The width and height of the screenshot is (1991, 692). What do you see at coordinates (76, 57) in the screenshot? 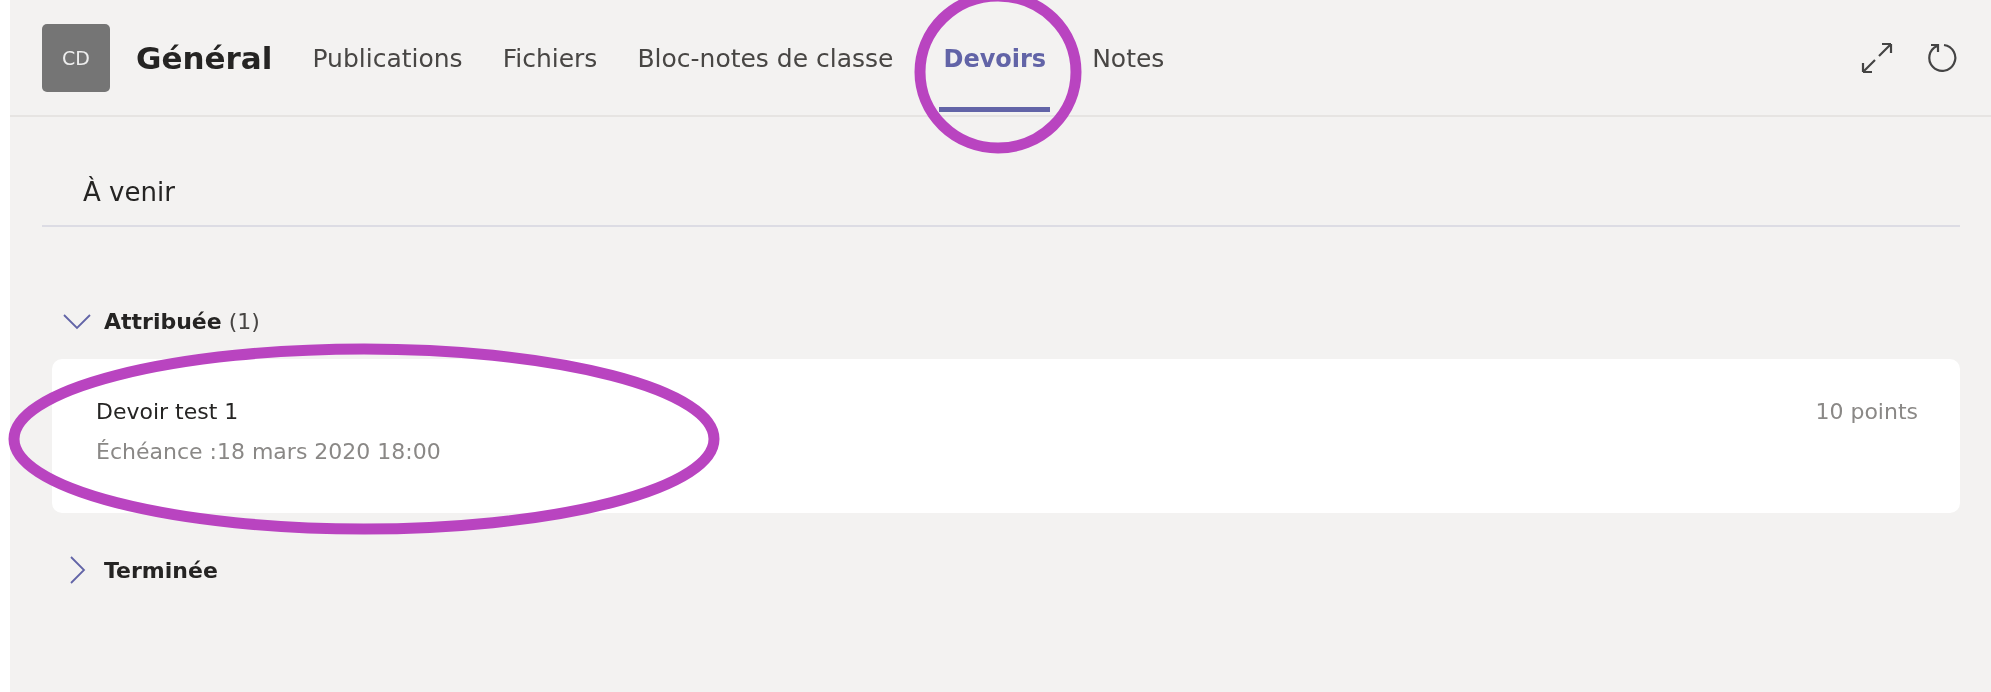
I see `team-avatar: CD` at bounding box center [76, 57].